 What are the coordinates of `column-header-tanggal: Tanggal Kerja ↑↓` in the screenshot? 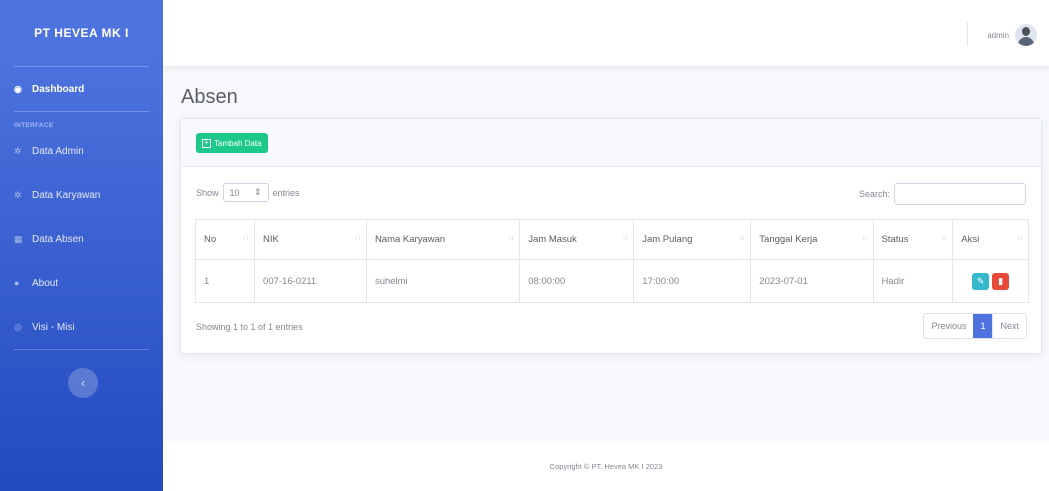 It's located at (812, 239).